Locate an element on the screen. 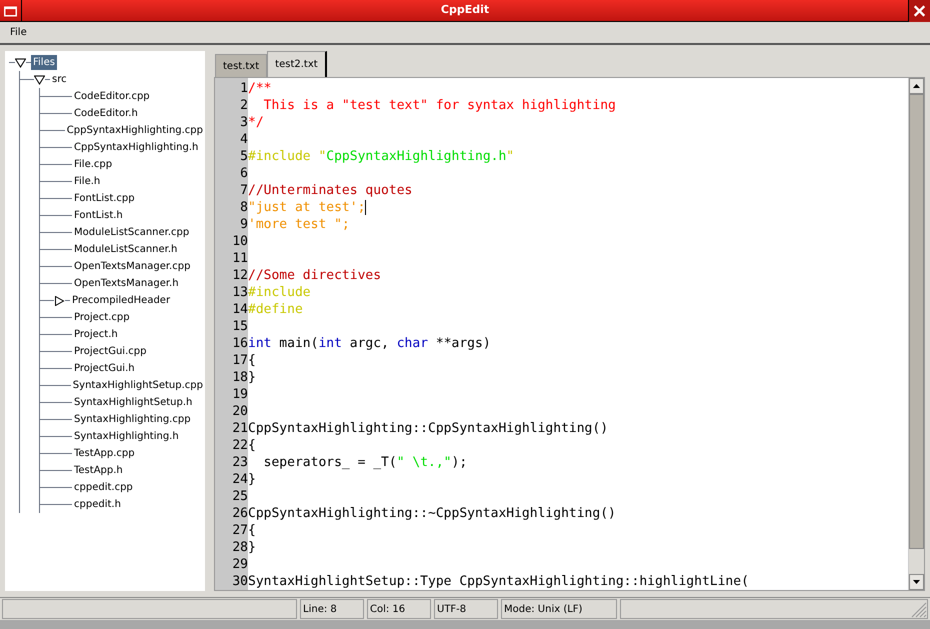 Image resolution: width=930 pixels, height=629 pixels. tree-item: OpenTextsManager.cpp is located at coordinates (132, 266).